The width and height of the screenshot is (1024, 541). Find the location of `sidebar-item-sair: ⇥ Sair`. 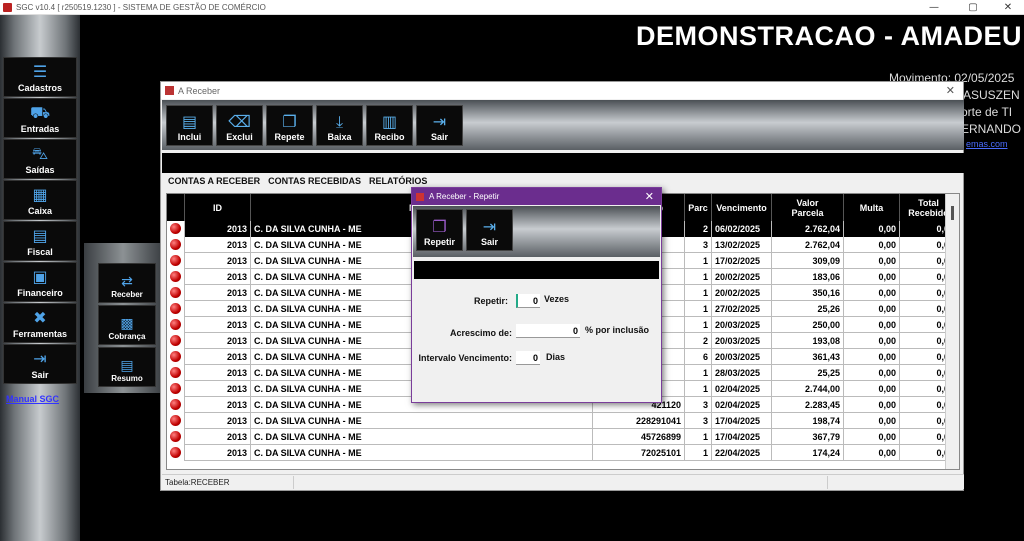

sidebar-item-sair: ⇥ Sair is located at coordinates (40, 364).